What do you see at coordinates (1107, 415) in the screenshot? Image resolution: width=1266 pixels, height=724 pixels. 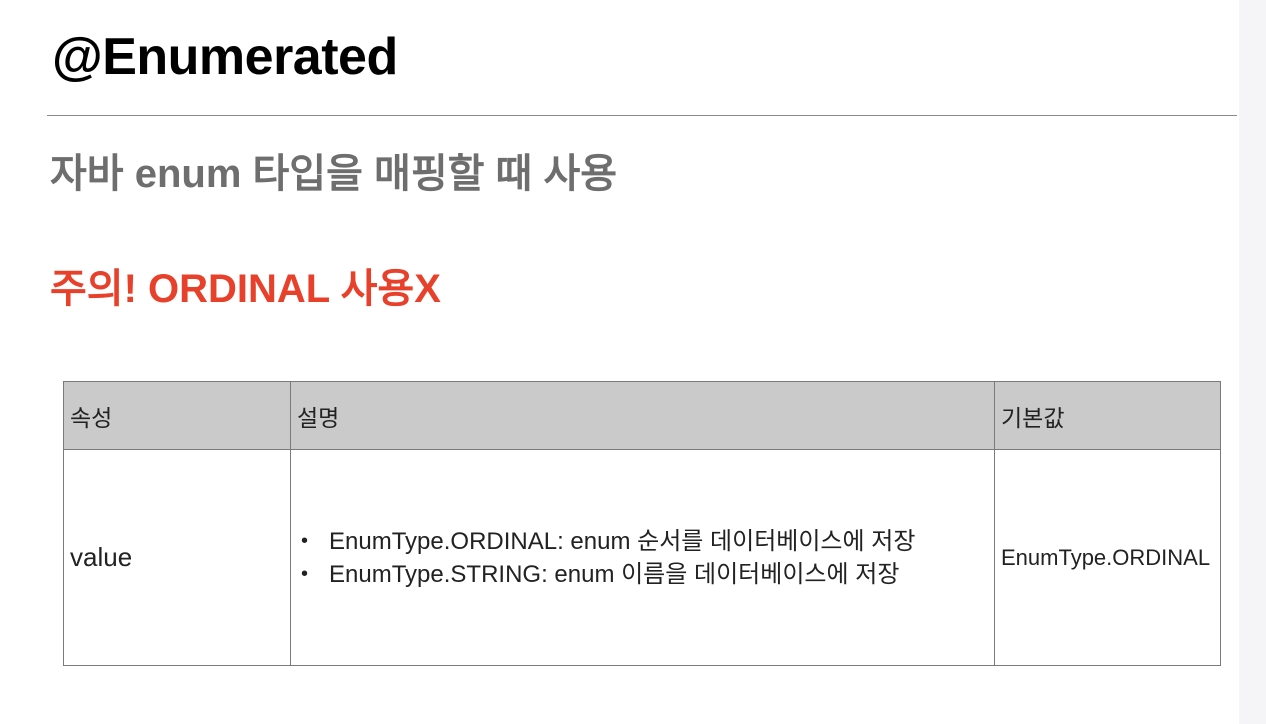 I see `header-default: 기본값` at bounding box center [1107, 415].